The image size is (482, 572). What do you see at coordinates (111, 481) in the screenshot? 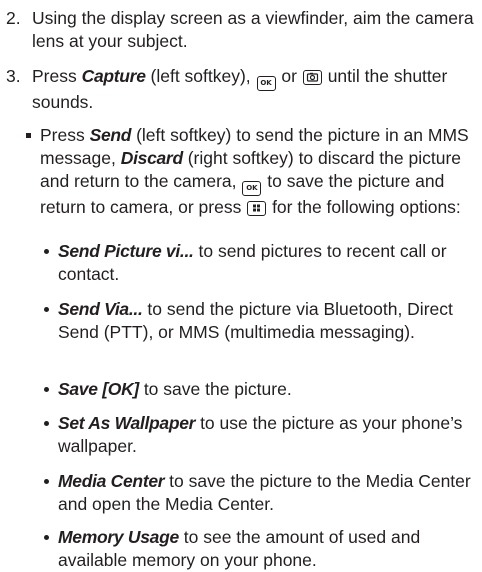
I see `option-label: Media Center` at bounding box center [111, 481].